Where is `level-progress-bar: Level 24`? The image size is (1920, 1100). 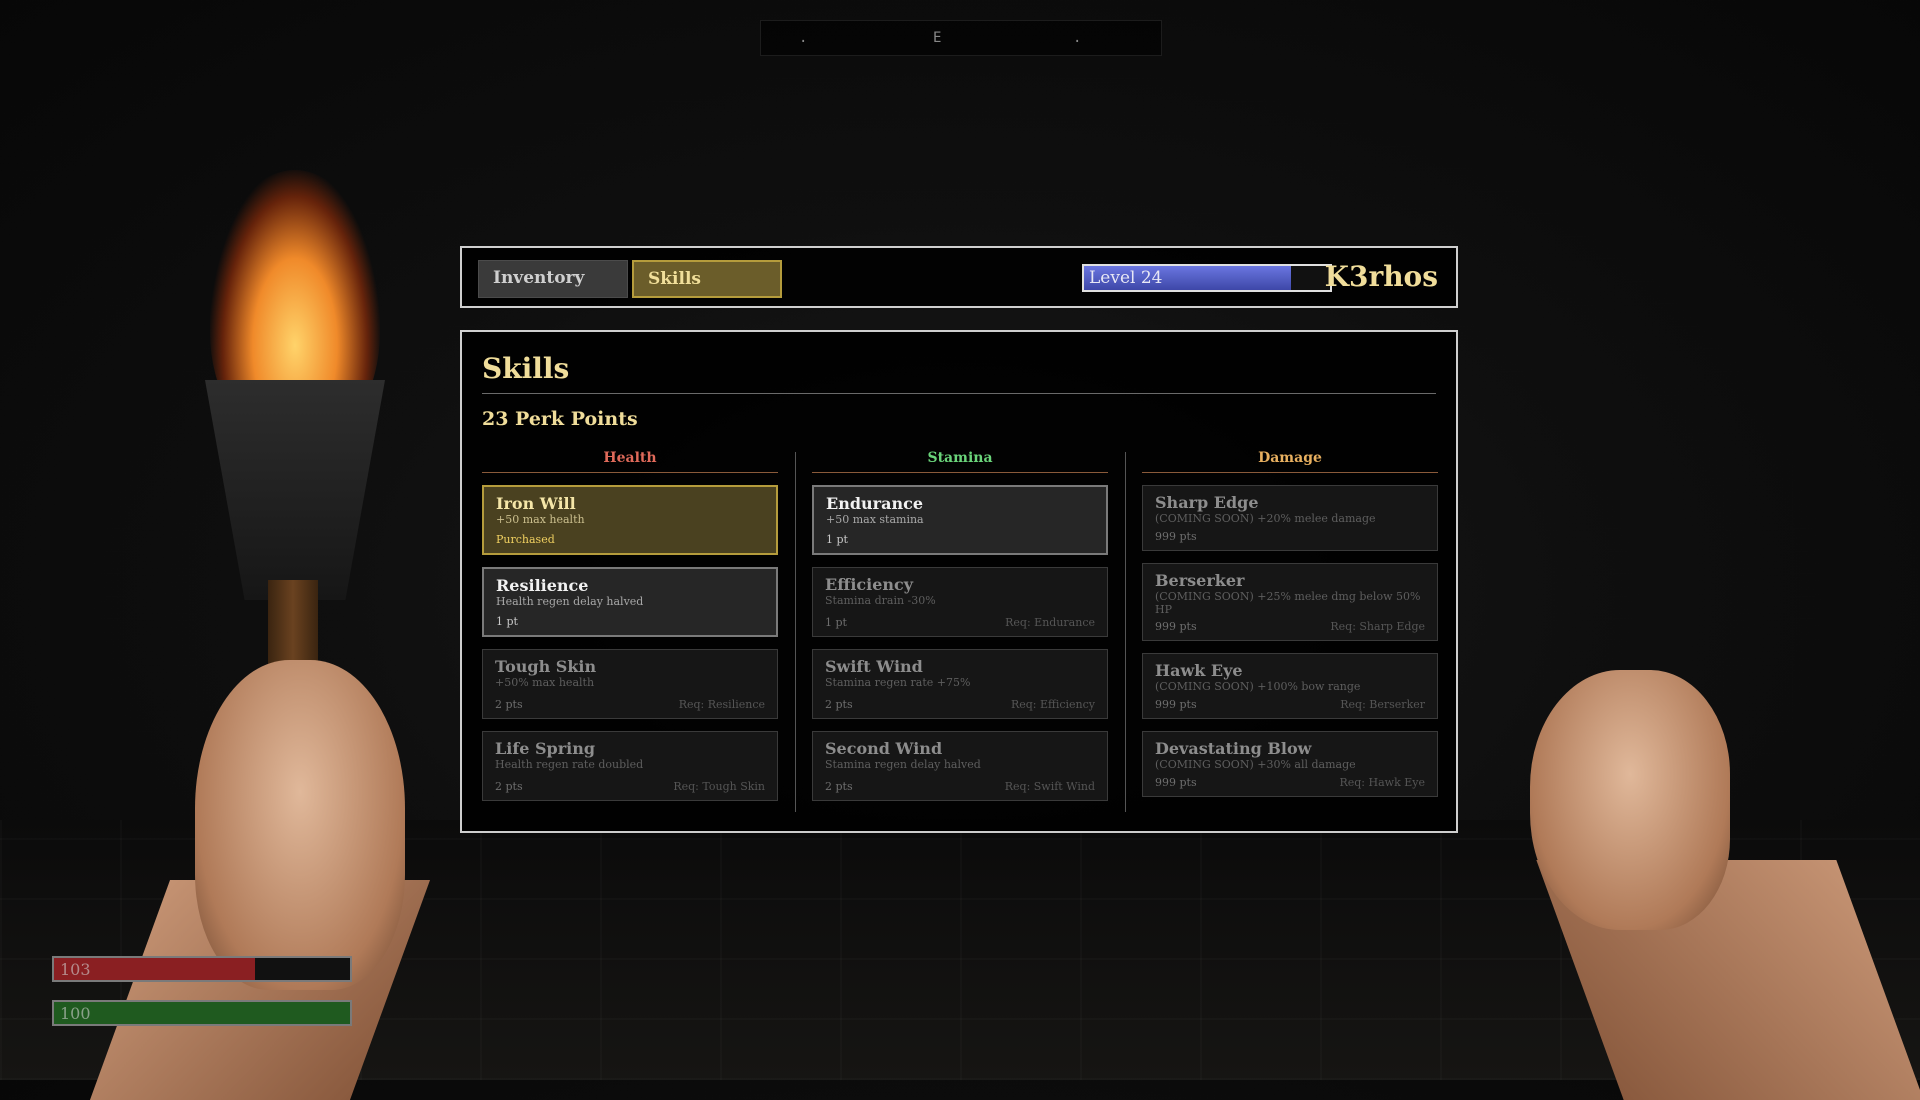 level-progress-bar: Level 24 is located at coordinates (1207, 278).